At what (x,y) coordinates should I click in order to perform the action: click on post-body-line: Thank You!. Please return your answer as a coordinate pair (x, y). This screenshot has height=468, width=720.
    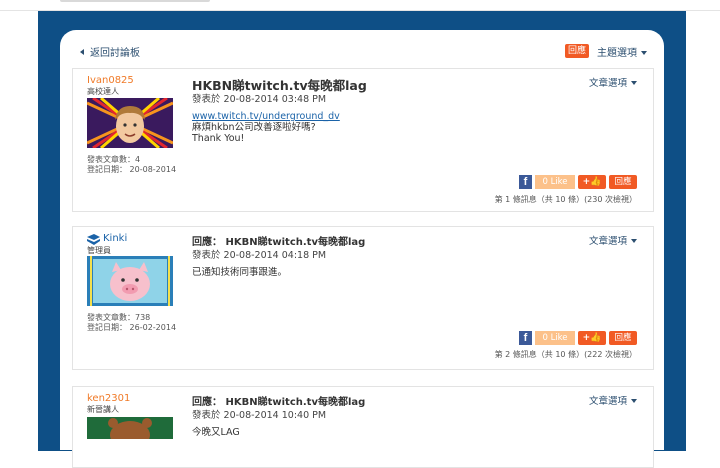
    Looking at the image, I should click on (218, 138).